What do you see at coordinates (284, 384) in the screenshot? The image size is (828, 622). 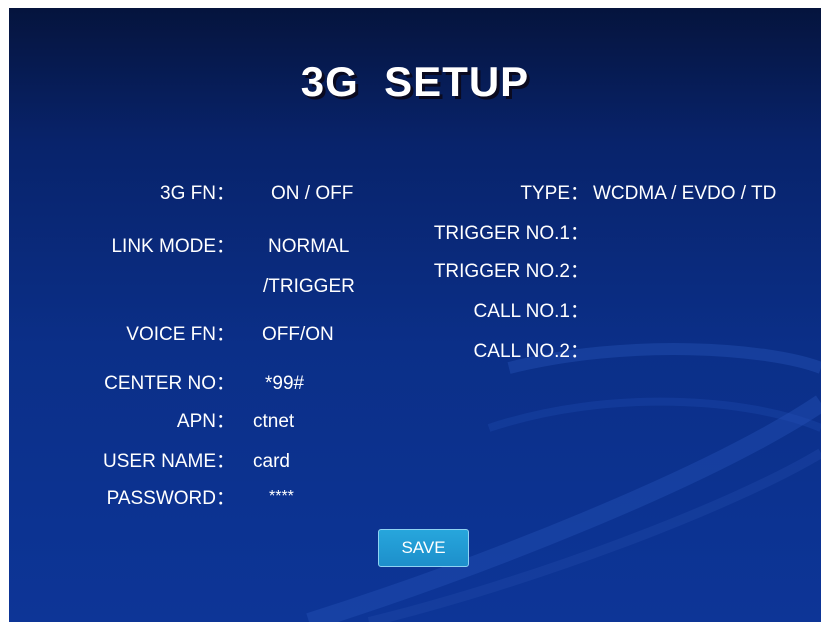 I see `center-no-value: *99#` at bounding box center [284, 384].